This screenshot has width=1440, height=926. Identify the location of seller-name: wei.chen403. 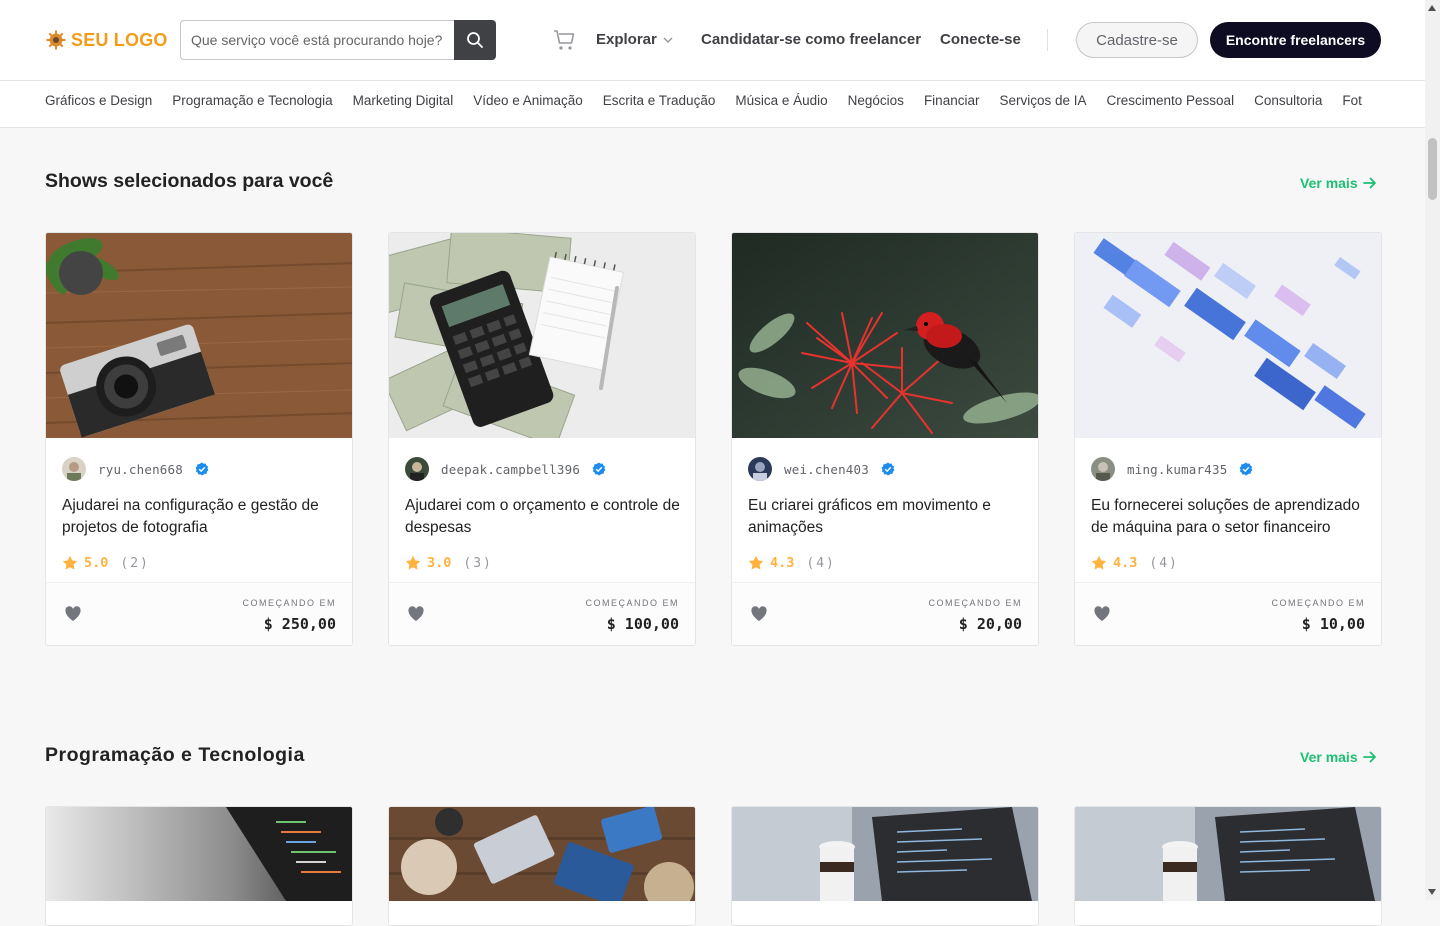
(826, 469).